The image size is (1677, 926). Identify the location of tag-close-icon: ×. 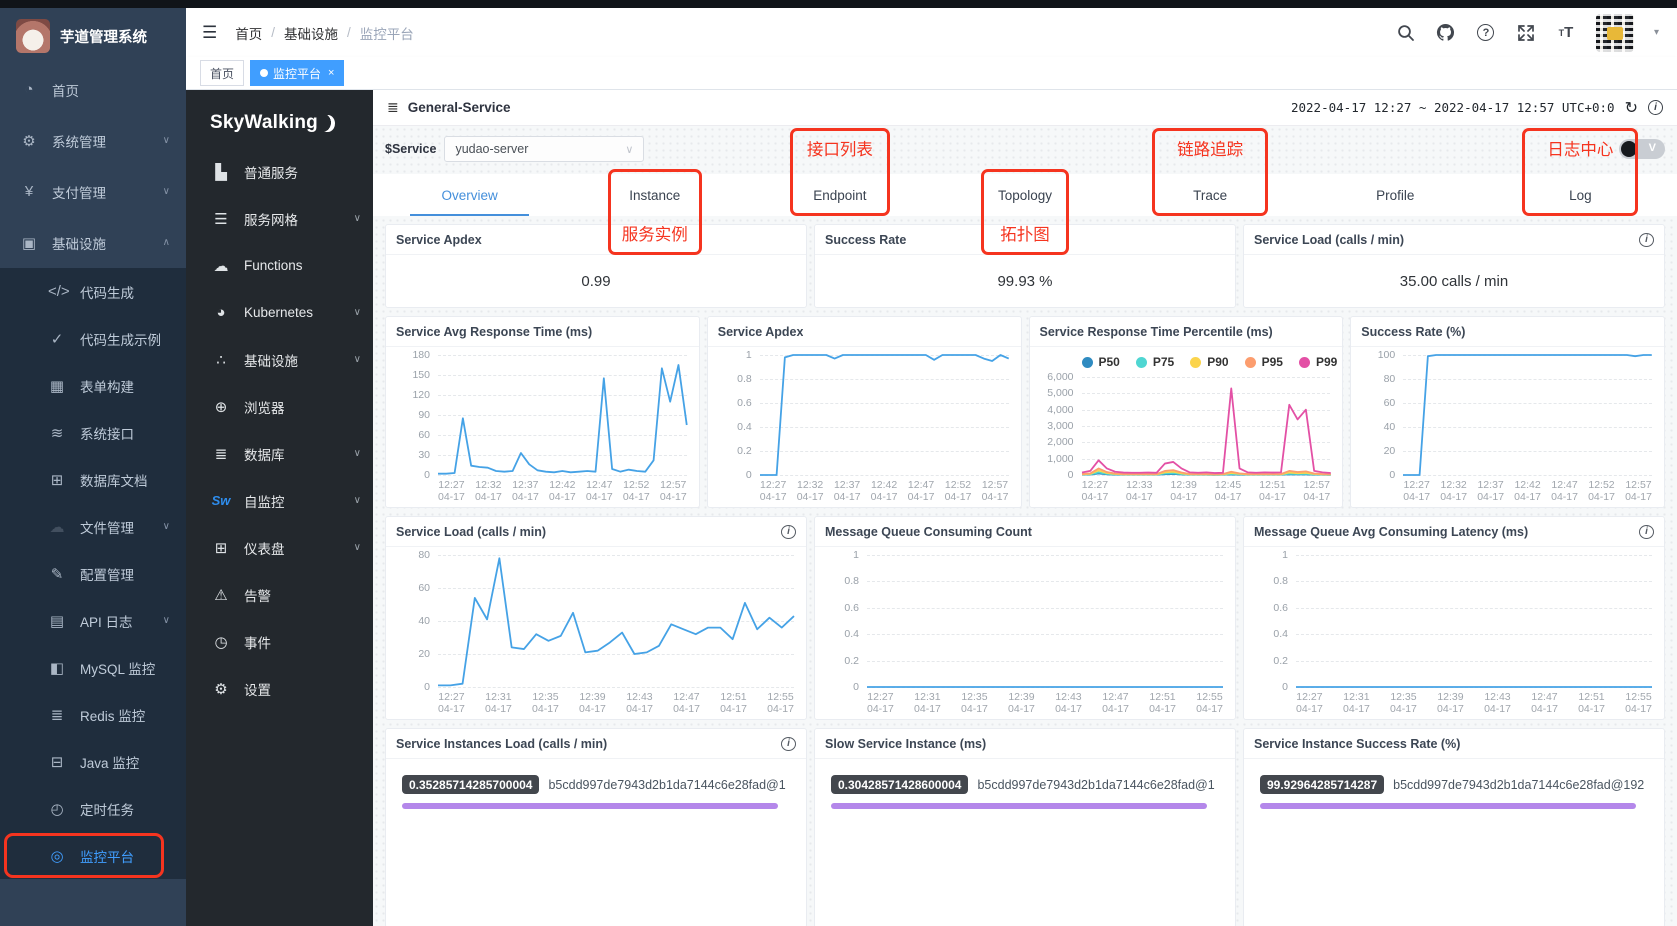
(331, 73).